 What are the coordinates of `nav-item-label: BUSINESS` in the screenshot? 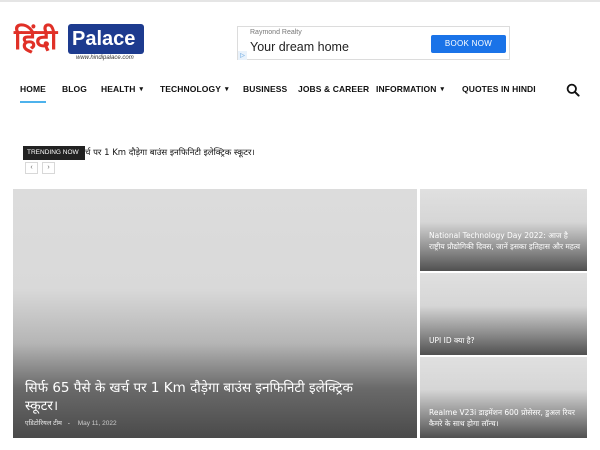 It's located at (265, 89).